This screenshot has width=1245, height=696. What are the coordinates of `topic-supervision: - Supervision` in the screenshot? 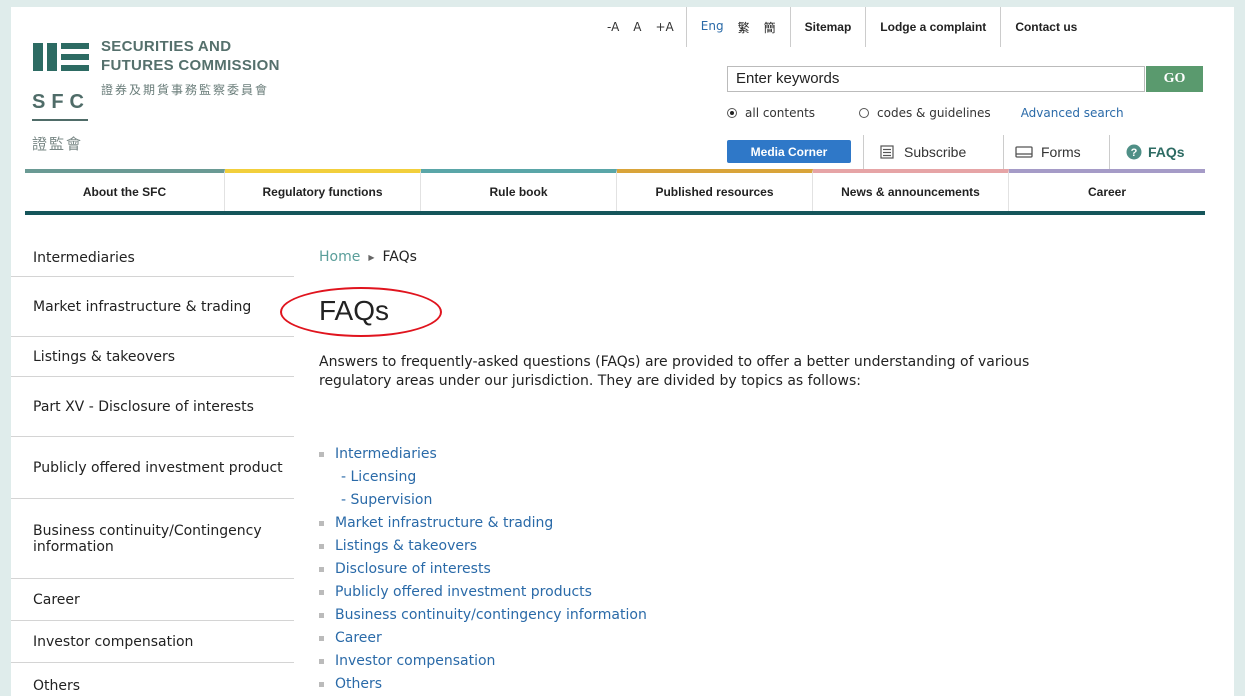 It's located at (483, 500).